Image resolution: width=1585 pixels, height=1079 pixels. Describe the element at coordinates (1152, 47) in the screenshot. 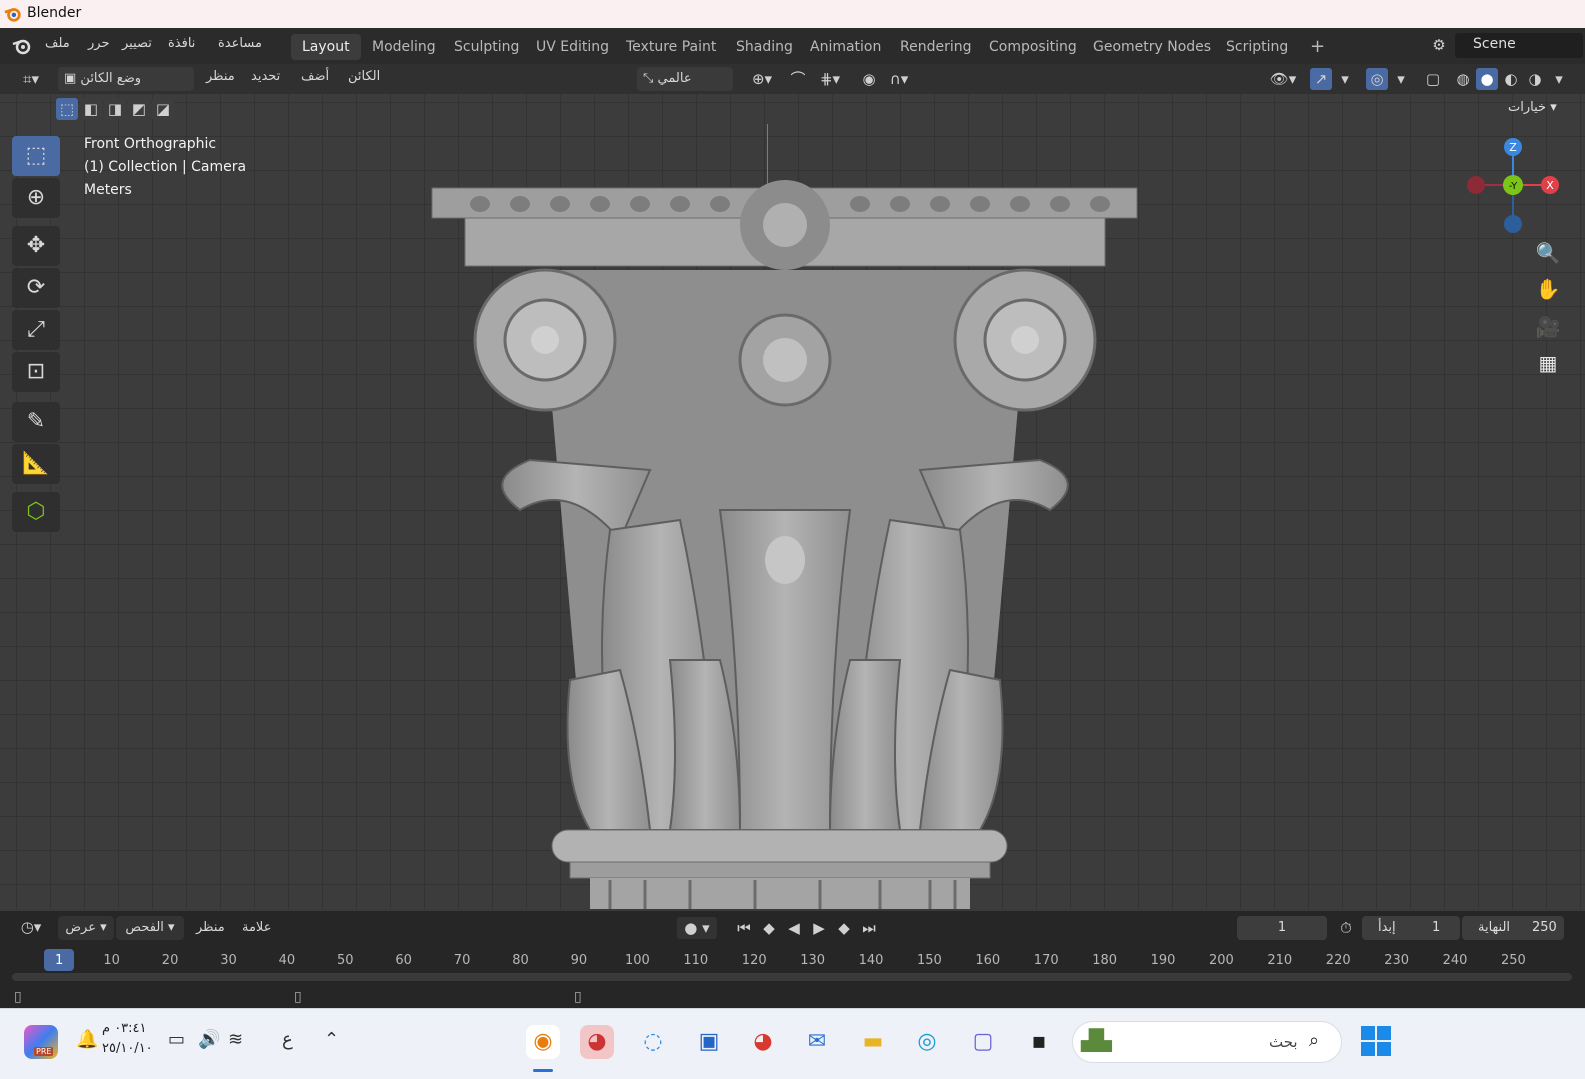

I see `tab-geometry-nodes: Geometry Nodes` at that location.